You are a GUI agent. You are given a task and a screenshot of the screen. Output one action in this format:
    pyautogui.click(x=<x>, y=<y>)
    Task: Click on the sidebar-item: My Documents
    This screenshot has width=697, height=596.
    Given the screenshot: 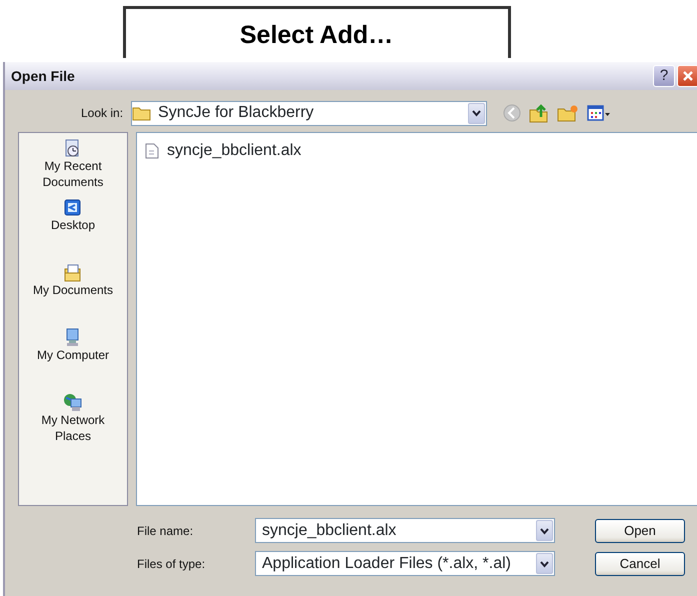 What is the action you would take?
    pyautogui.click(x=73, y=280)
    